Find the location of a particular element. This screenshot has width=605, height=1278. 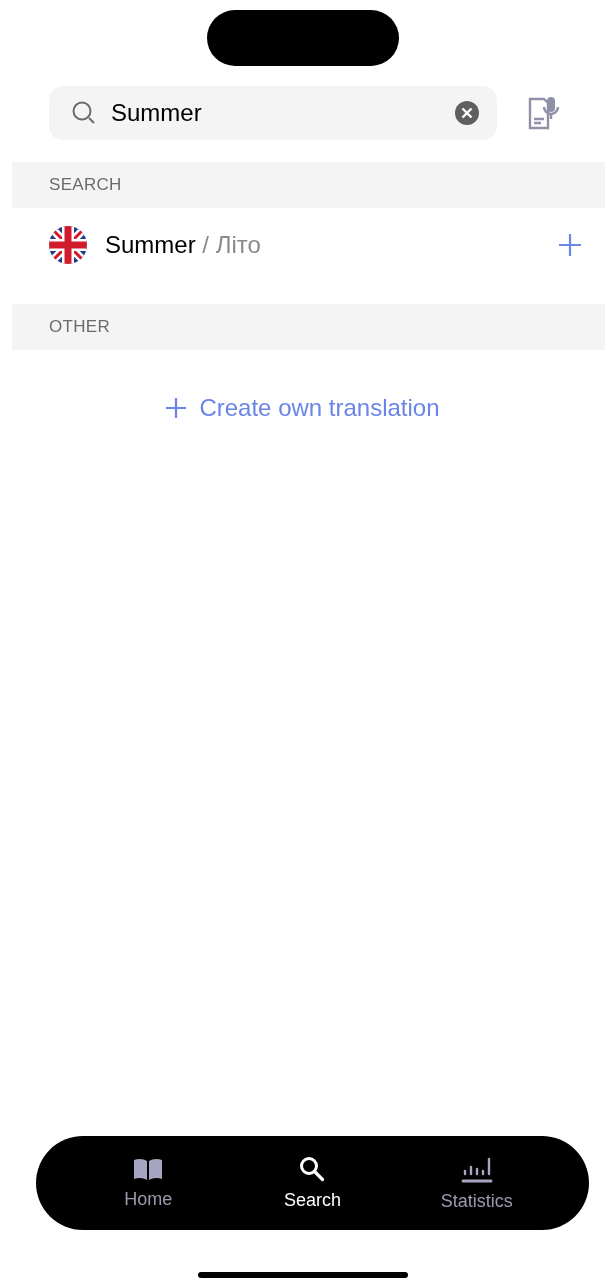

voice-input-button is located at coordinates (544, 113).